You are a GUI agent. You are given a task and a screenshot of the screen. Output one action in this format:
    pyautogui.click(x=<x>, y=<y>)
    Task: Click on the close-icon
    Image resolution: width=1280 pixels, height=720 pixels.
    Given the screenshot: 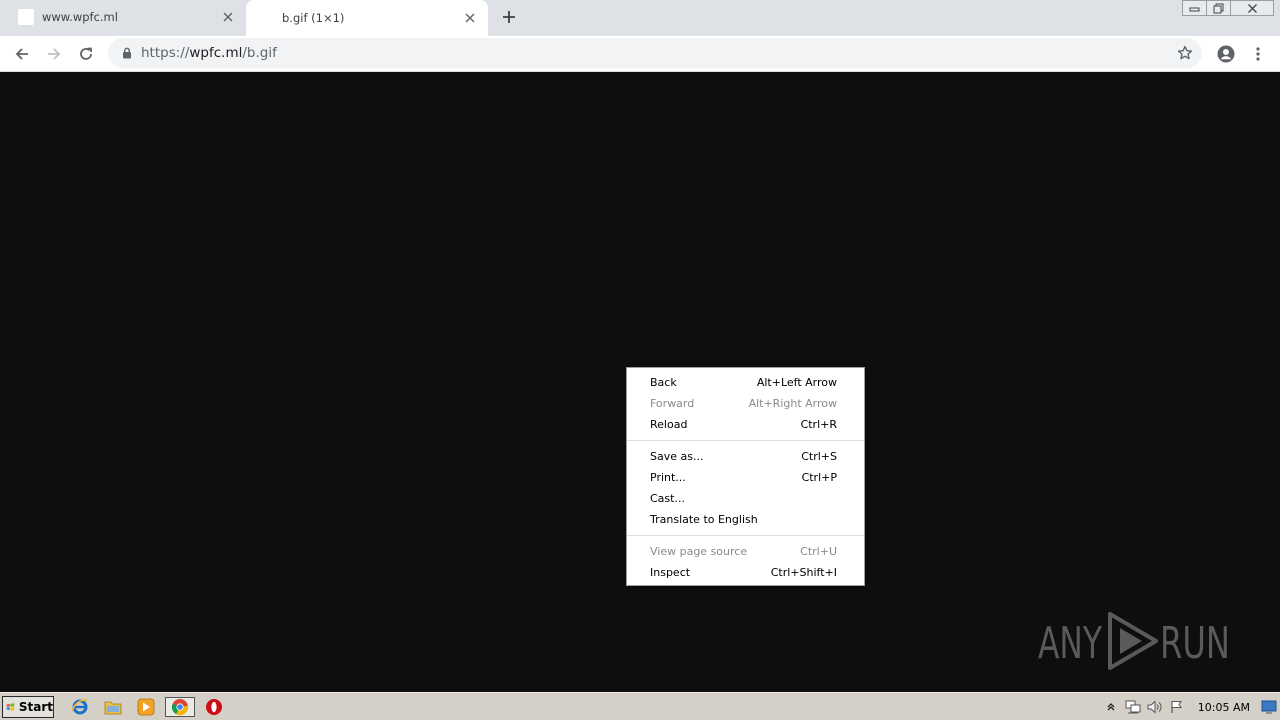 What is the action you would take?
    pyautogui.click(x=1252, y=8)
    